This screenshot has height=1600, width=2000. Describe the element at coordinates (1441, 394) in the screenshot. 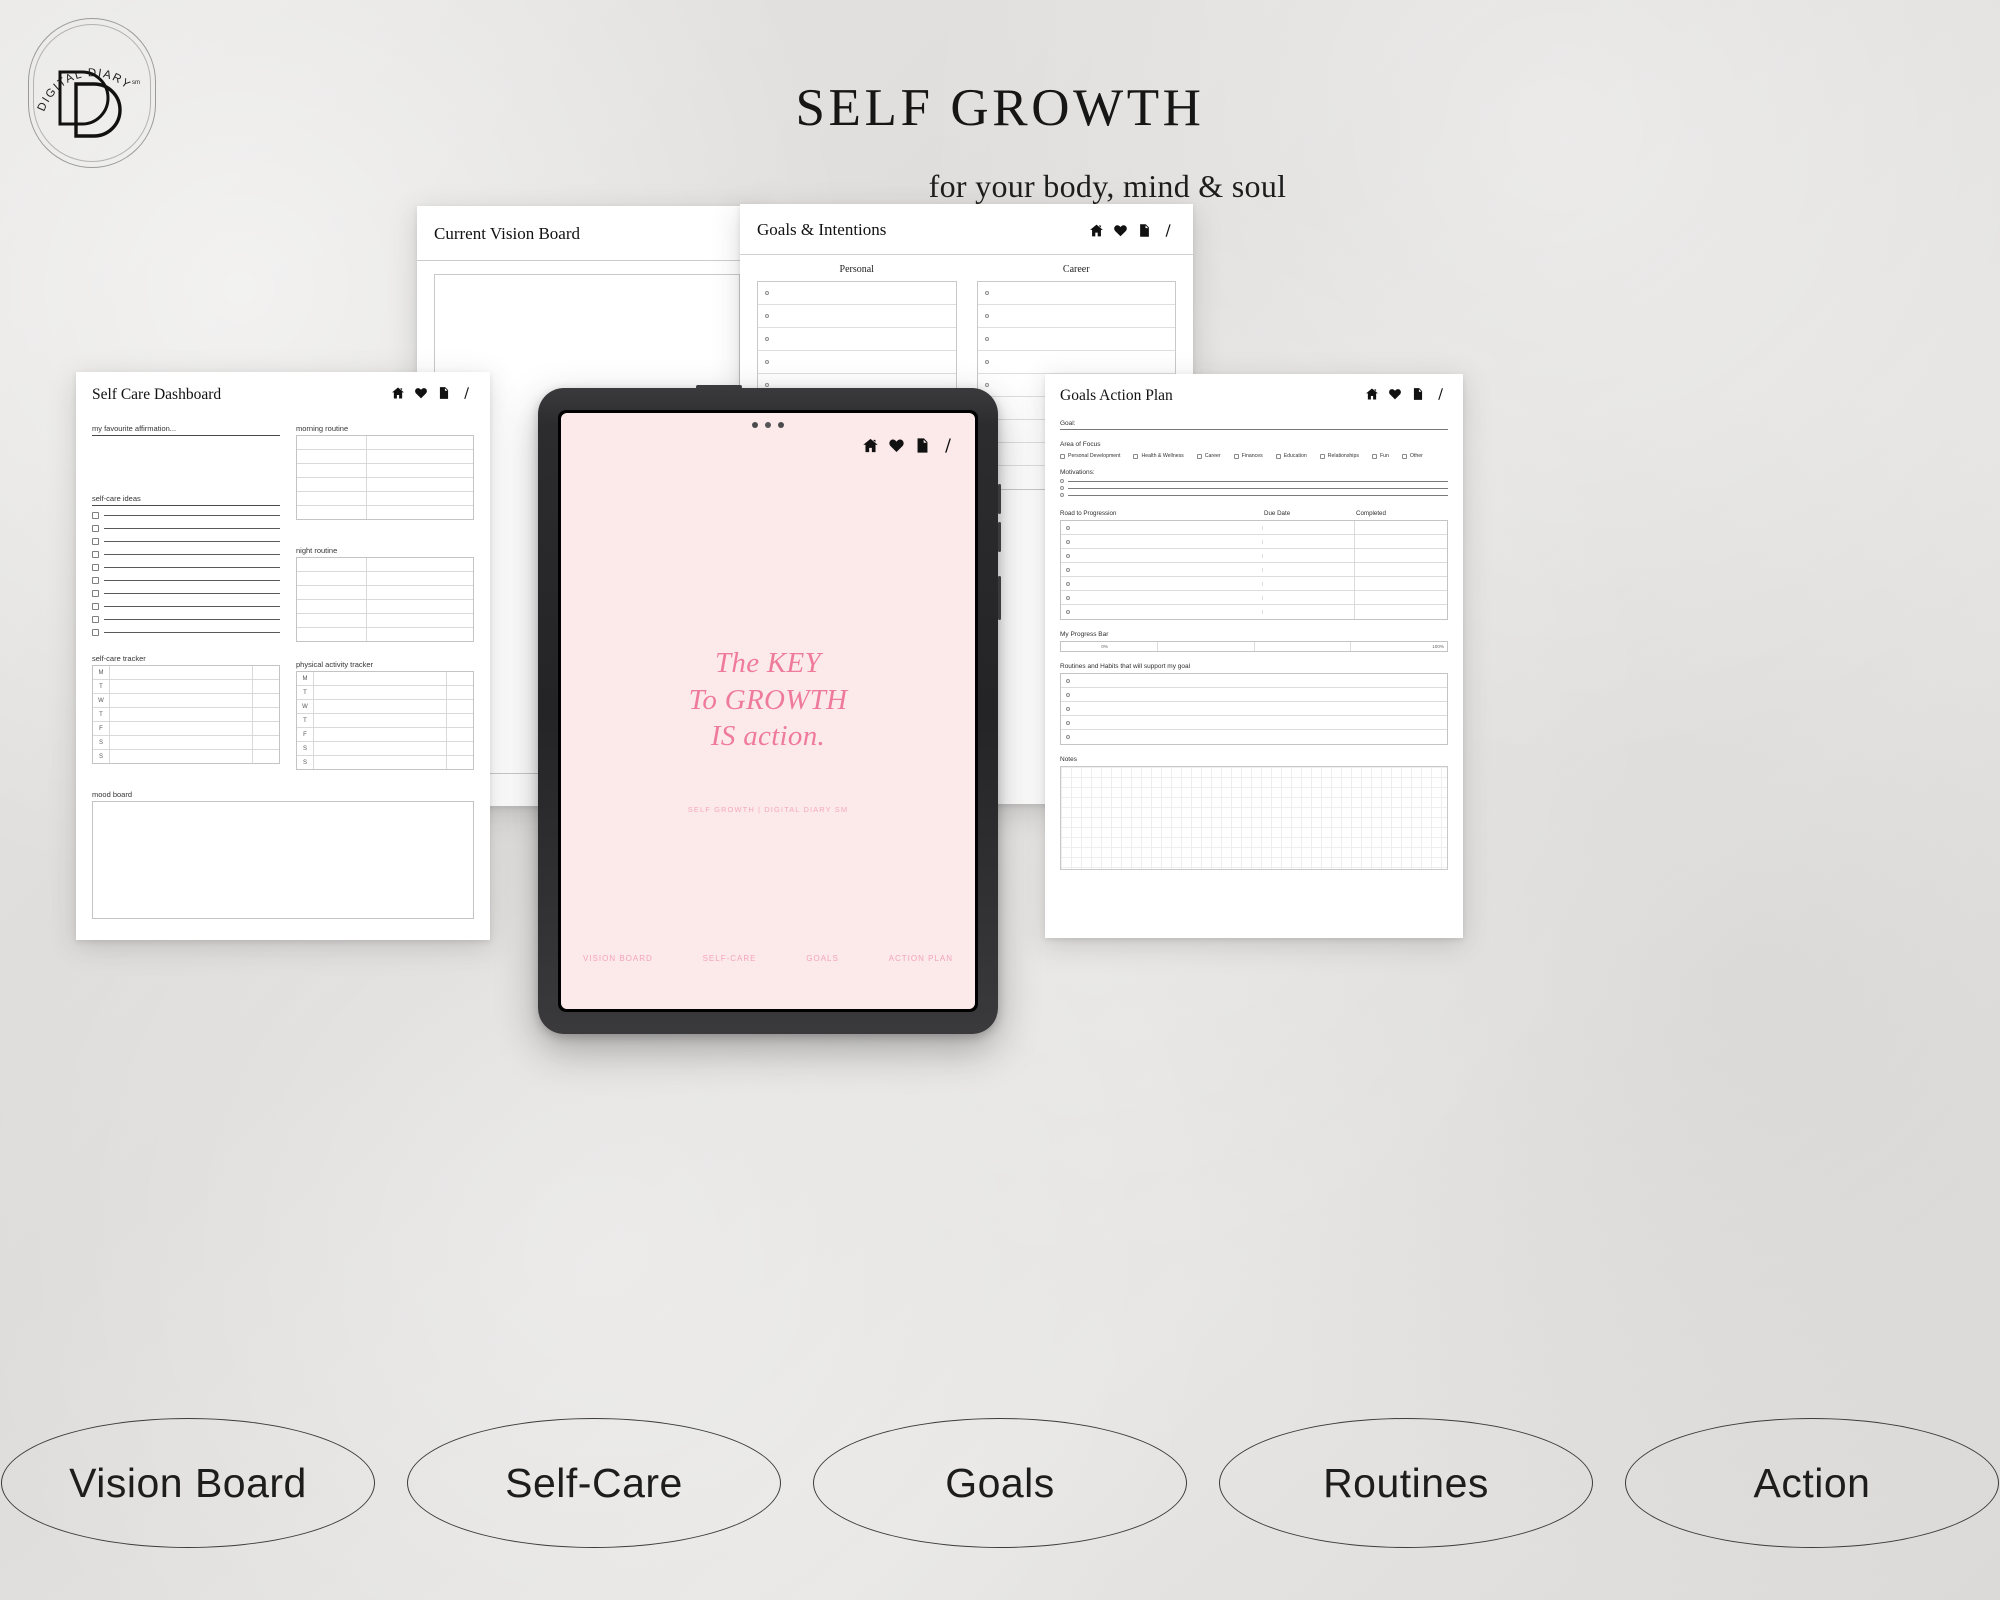

I see `pen-slash-icon` at that location.